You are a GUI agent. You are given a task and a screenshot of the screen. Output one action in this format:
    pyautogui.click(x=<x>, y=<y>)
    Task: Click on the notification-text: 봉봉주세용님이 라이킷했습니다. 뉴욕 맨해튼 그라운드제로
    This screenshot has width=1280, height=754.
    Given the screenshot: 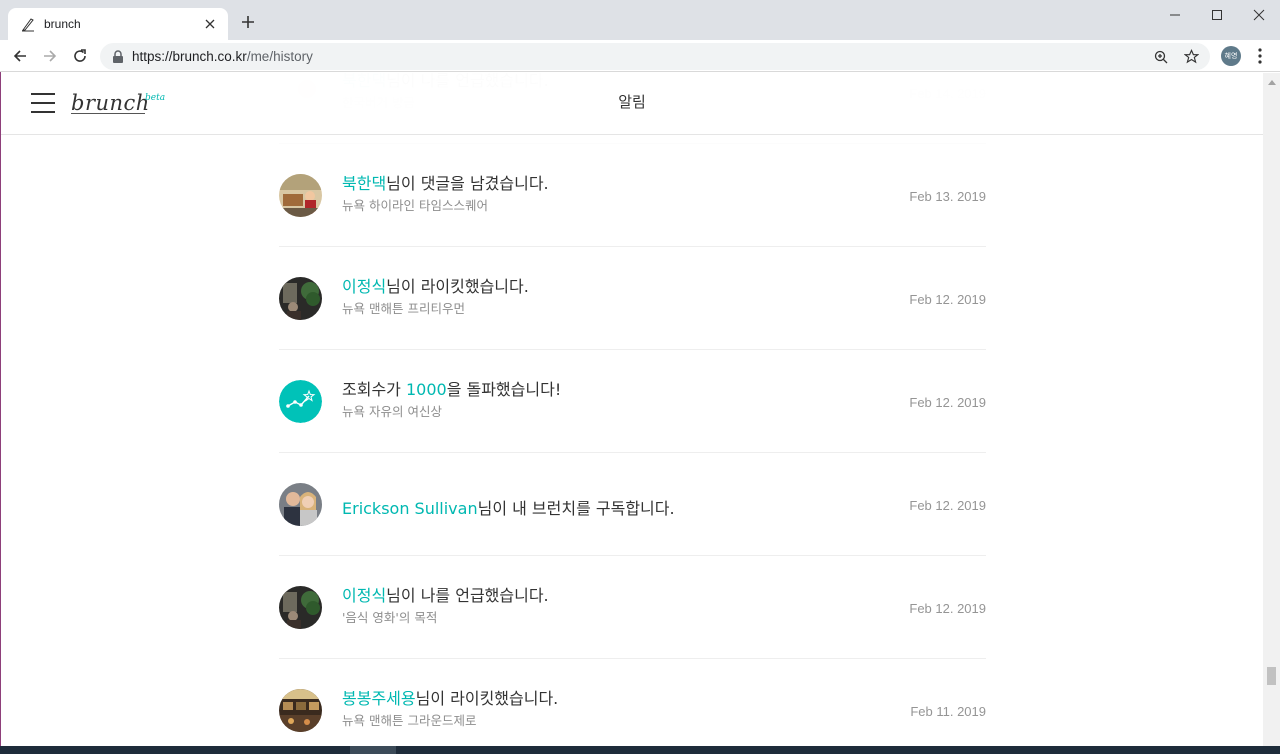 What is the action you would take?
    pyautogui.click(x=450, y=709)
    